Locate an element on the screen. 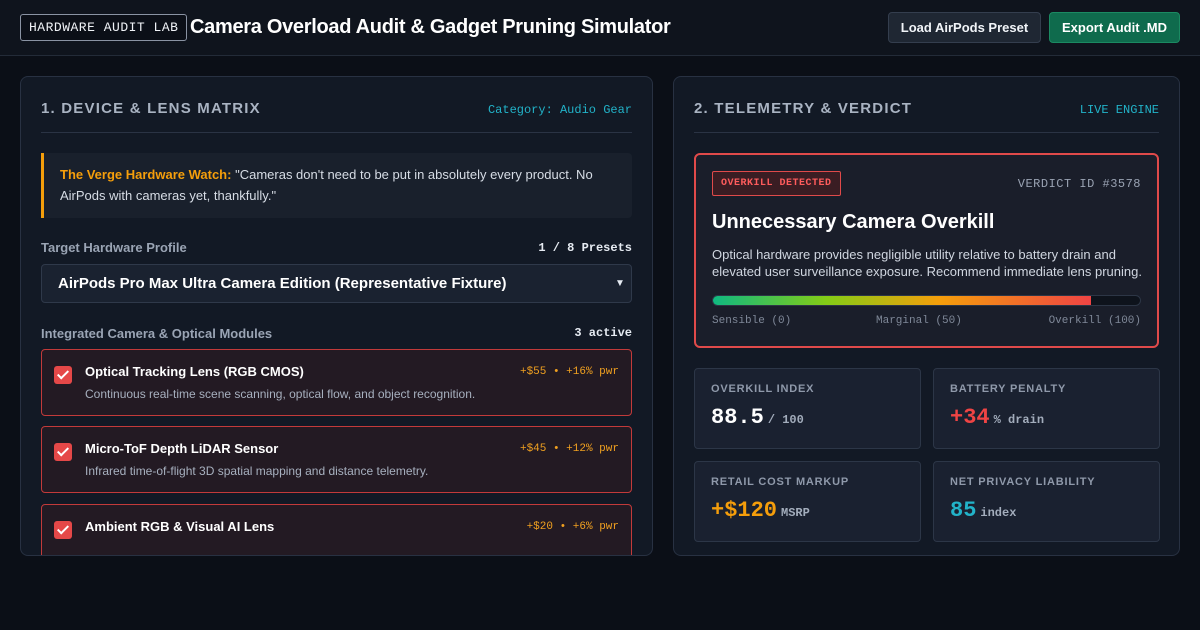  export-audit-button: Export Audit .MD is located at coordinates (1114, 27).